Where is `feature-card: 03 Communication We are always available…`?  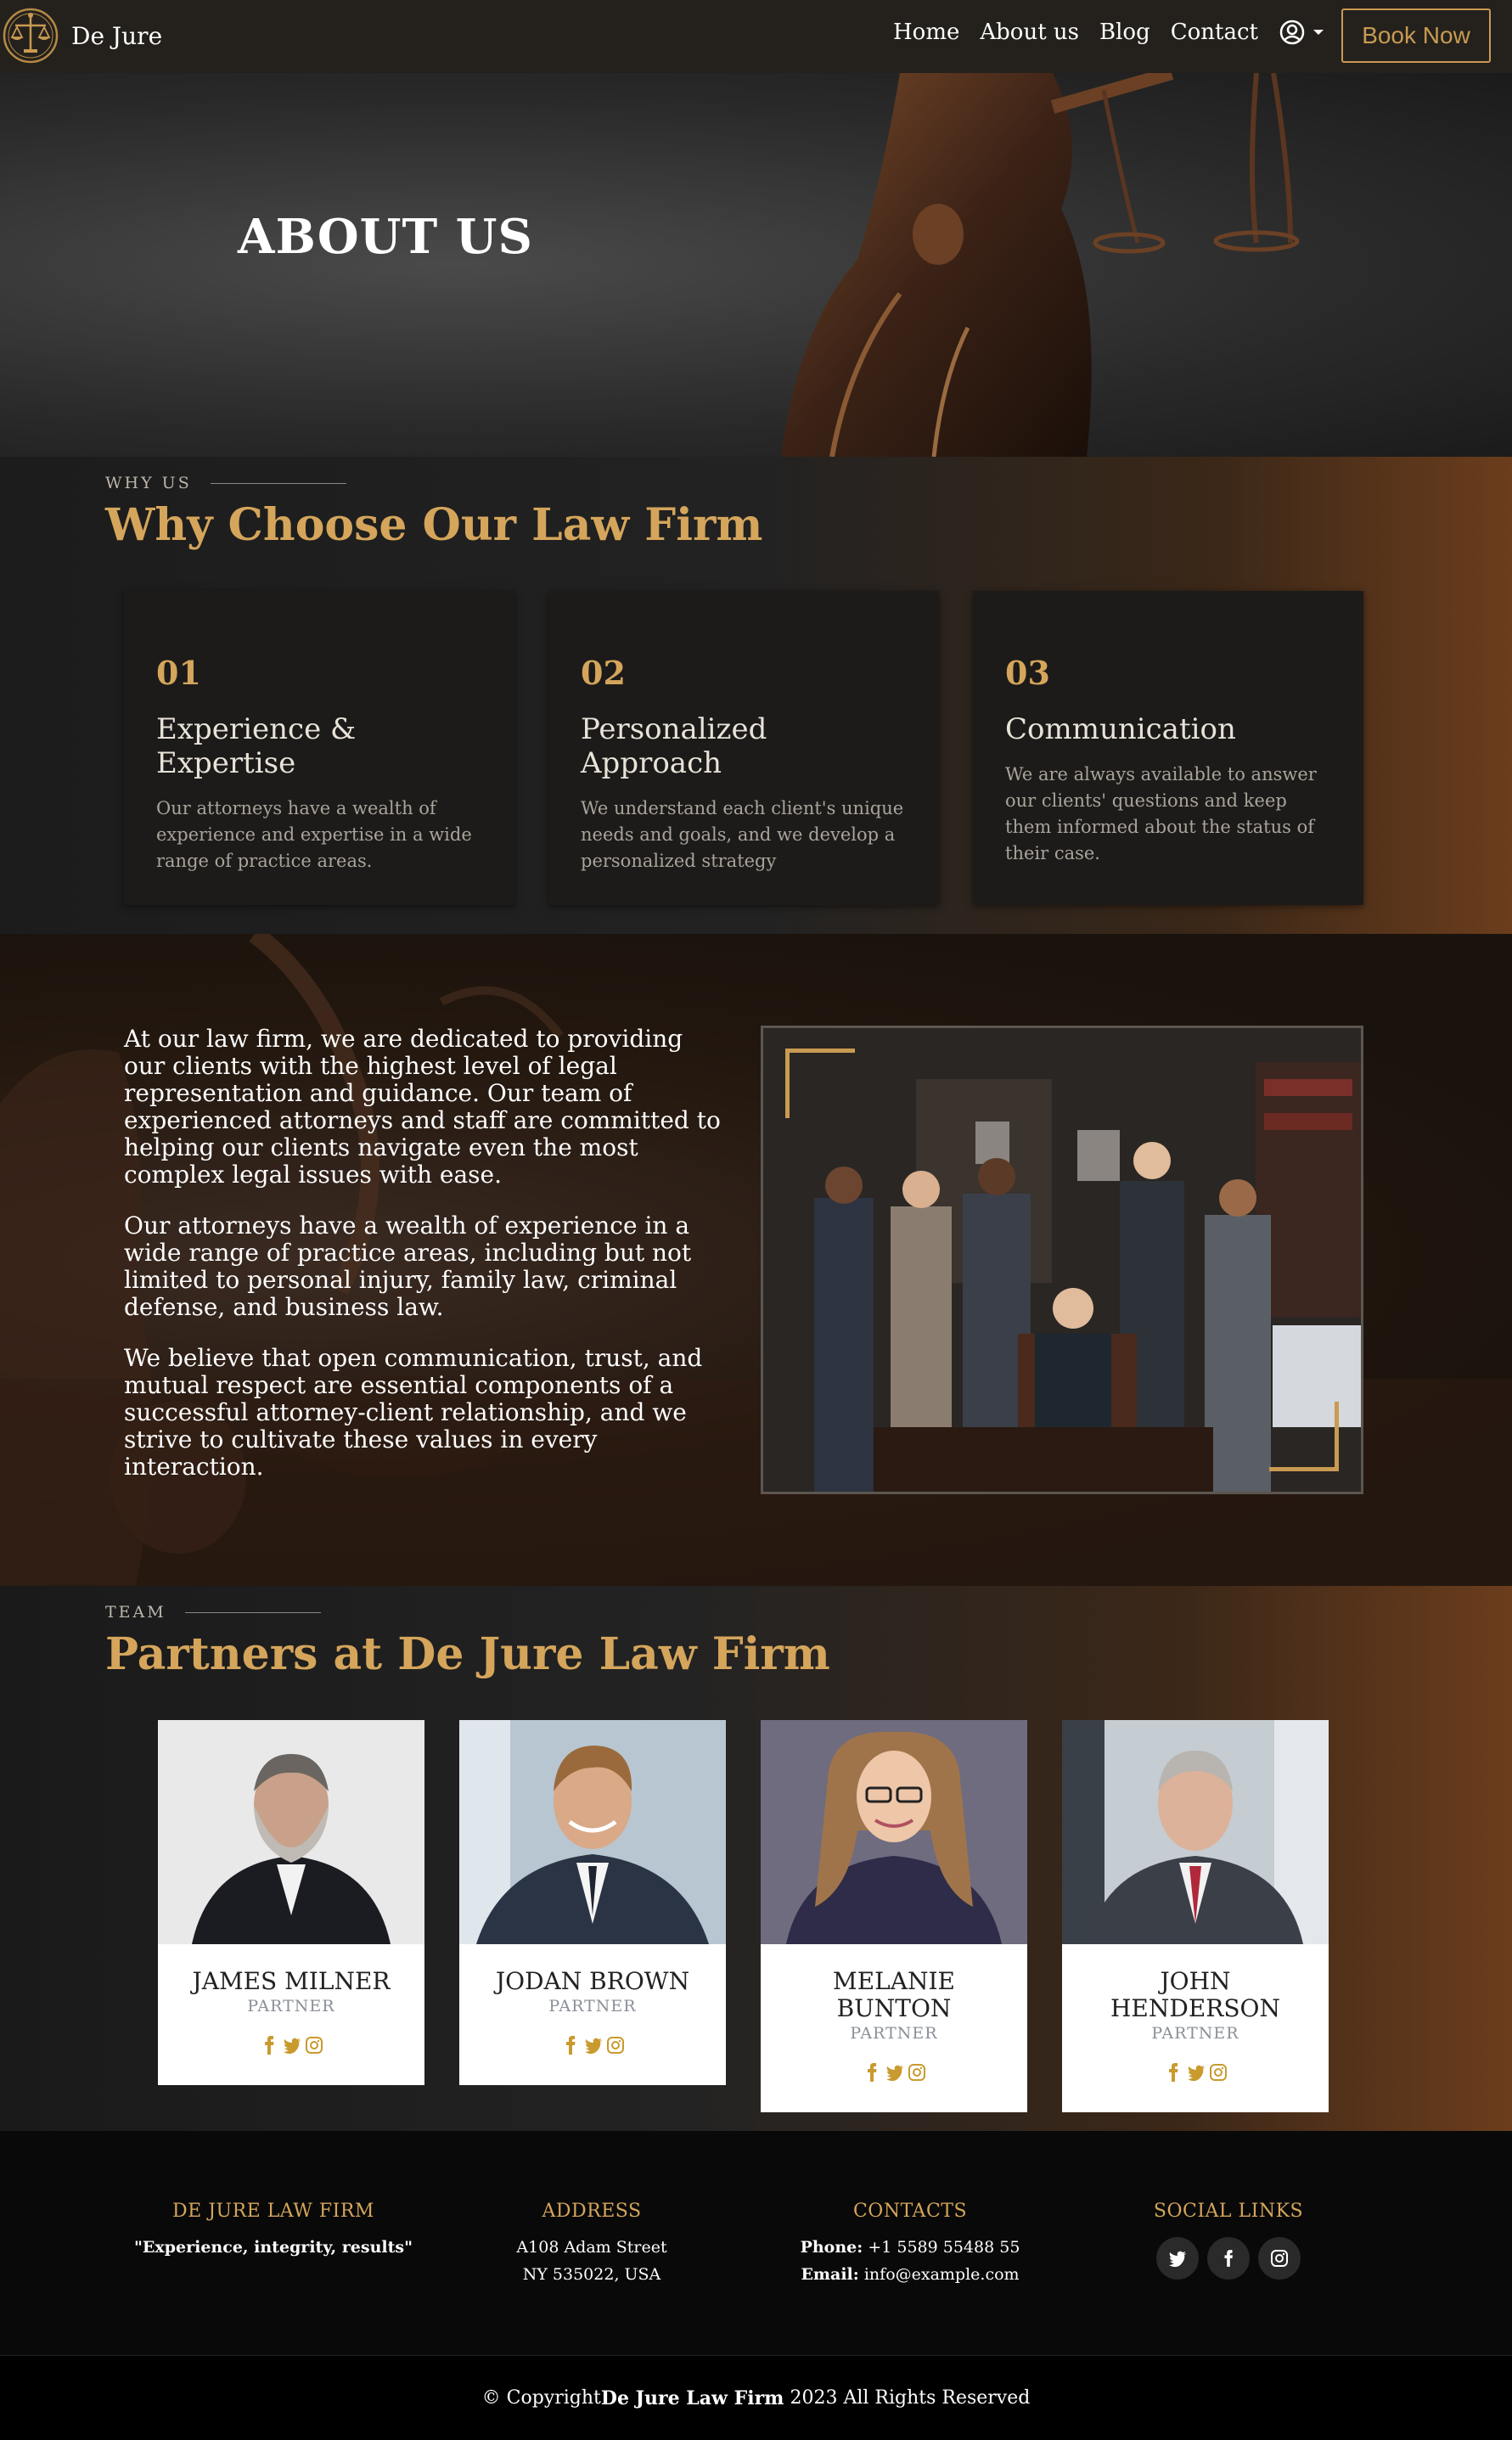
feature-card: 03 Communication We are always available… is located at coordinates (1168, 748).